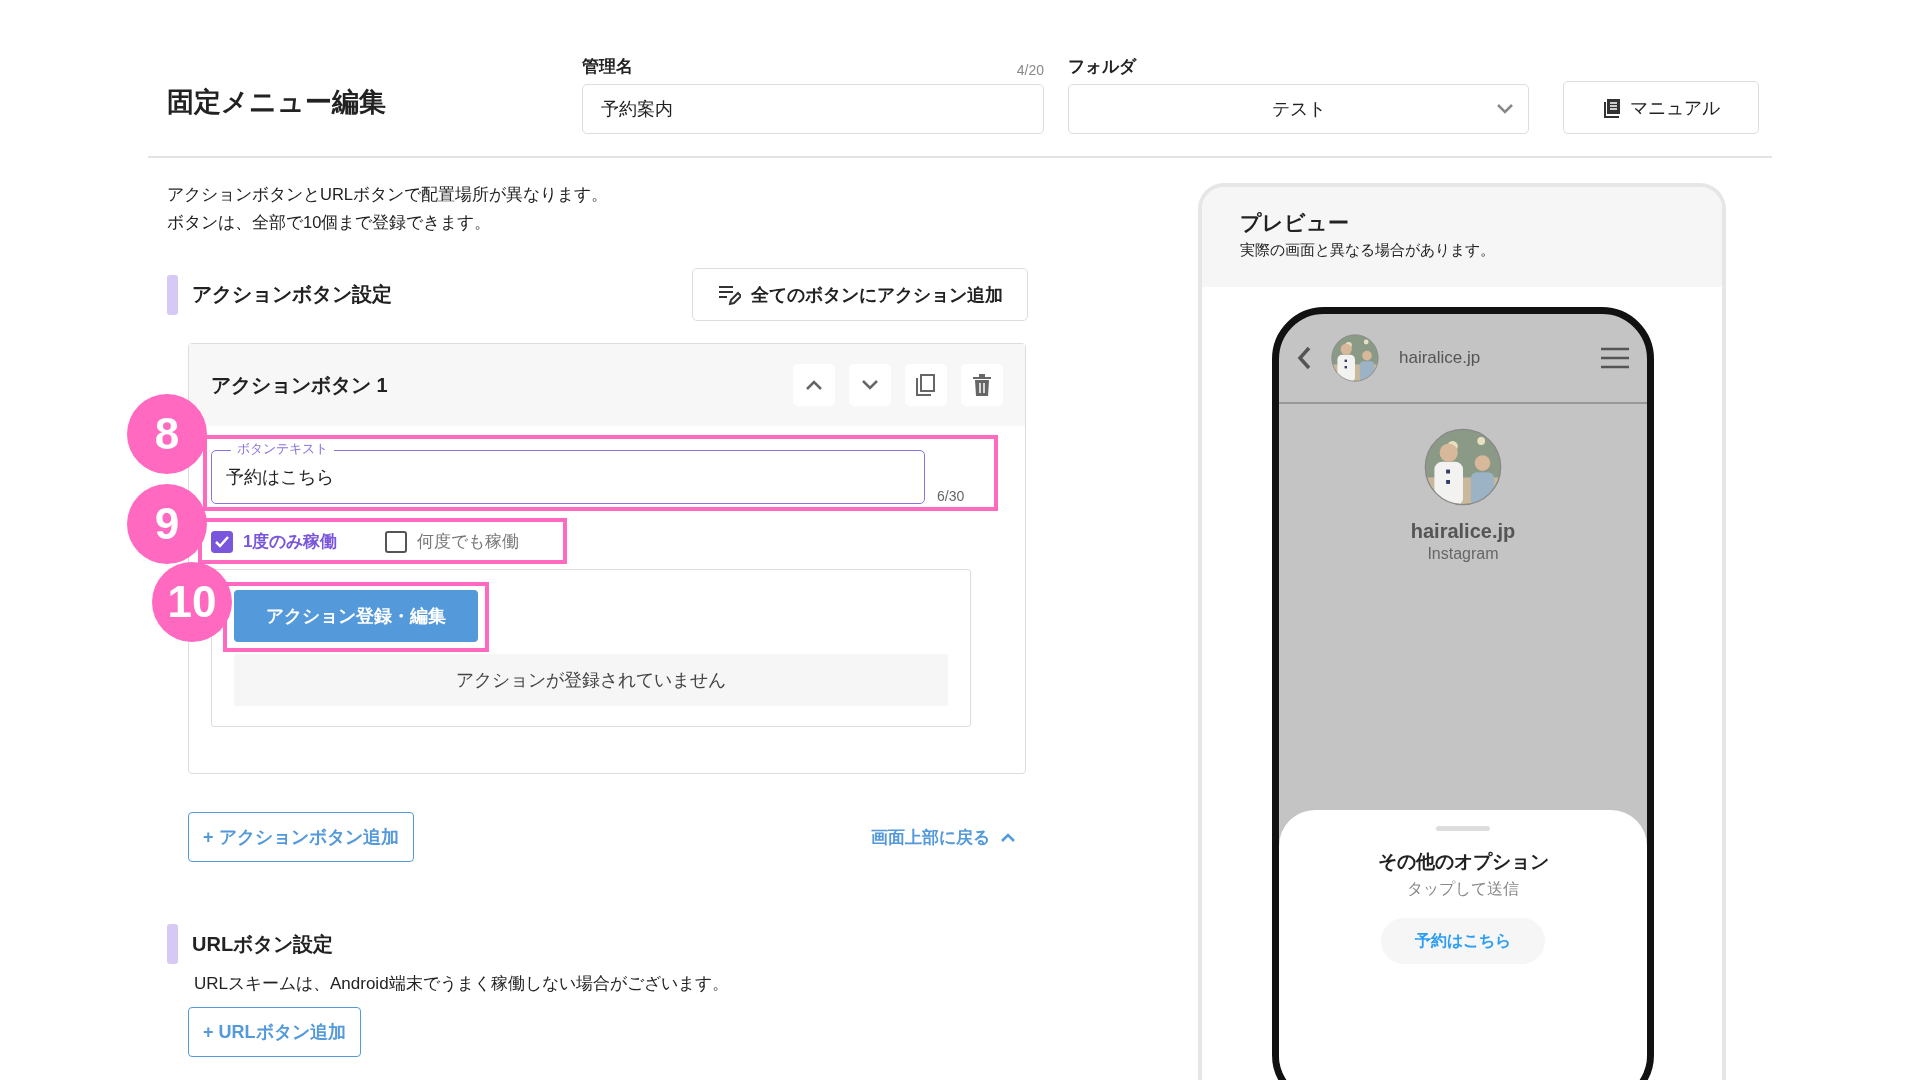  What do you see at coordinates (1304, 358) in the screenshot?
I see `back-icon` at bounding box center [1304, 358].